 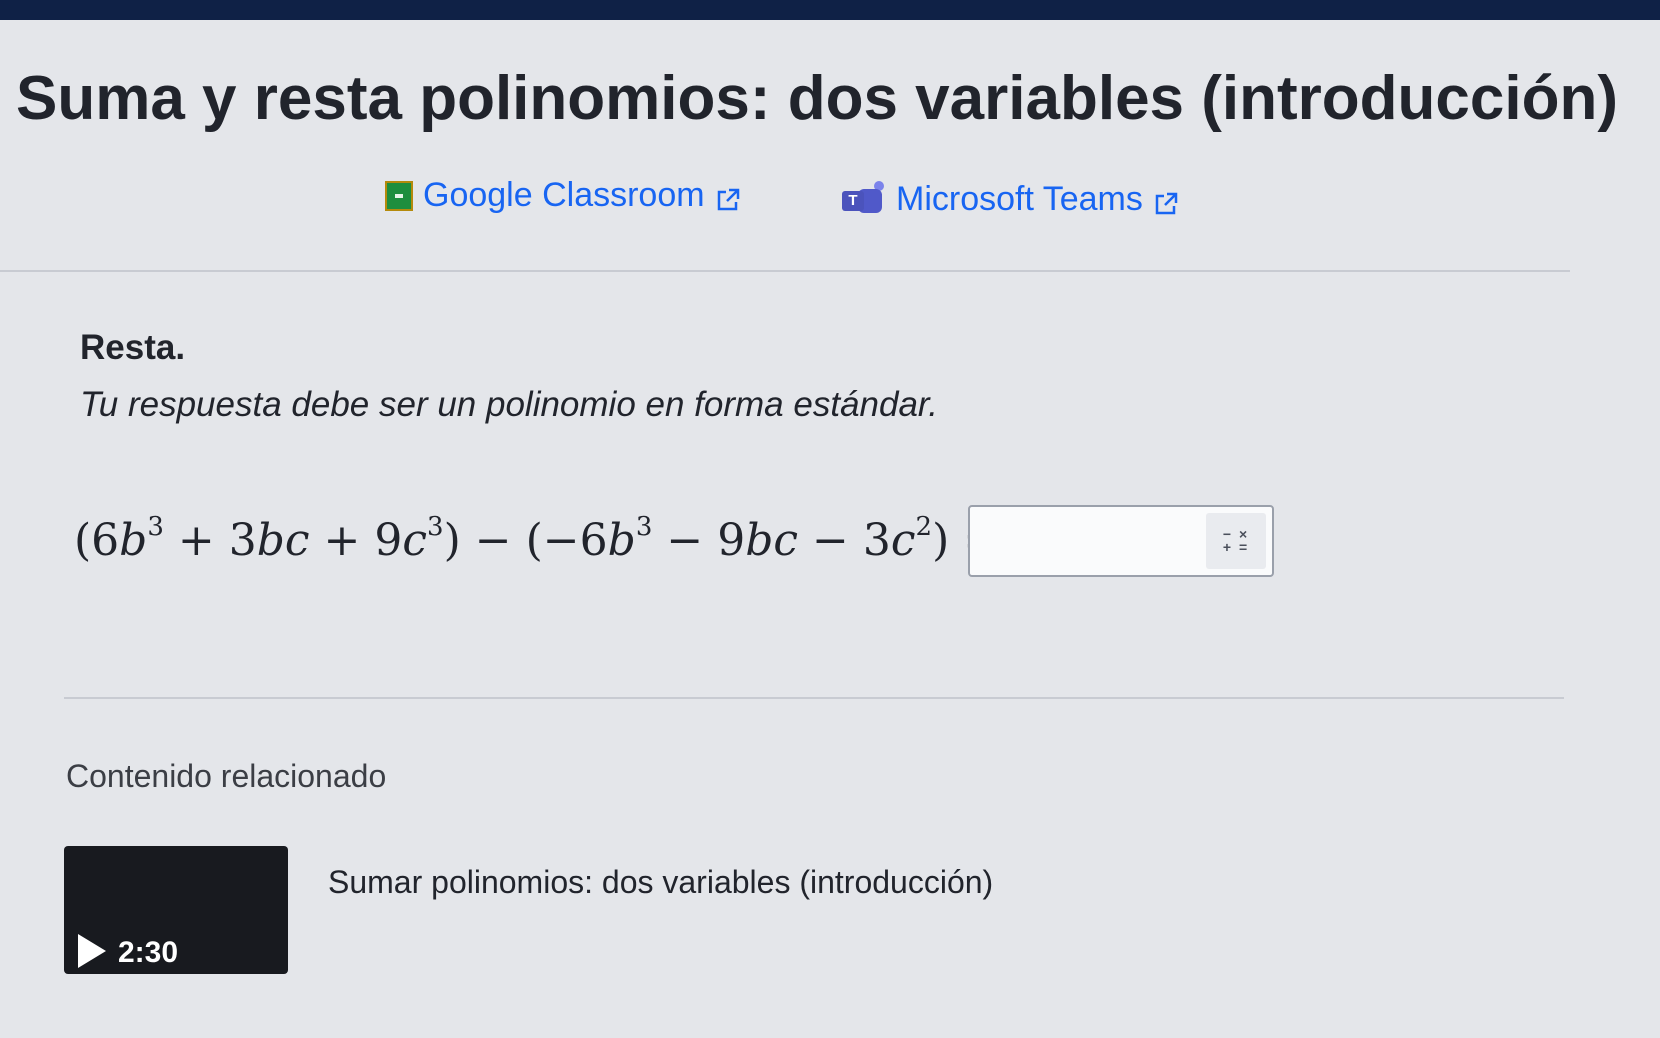 What do you see at coordinates (226, 776) in the screenshot?
I see `related-content-heading: Contenido relacionado` at bounding box center [226, 776].